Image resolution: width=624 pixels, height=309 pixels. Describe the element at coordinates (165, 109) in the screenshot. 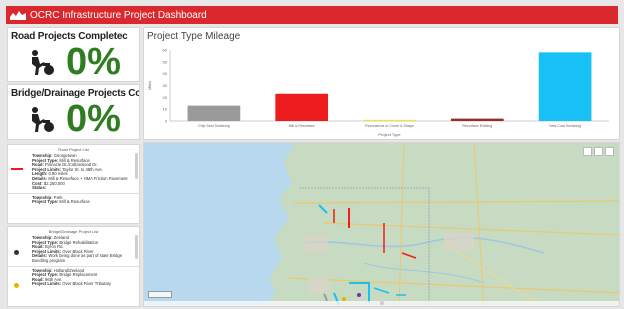

I see `y-tick-label: 10` at that location.